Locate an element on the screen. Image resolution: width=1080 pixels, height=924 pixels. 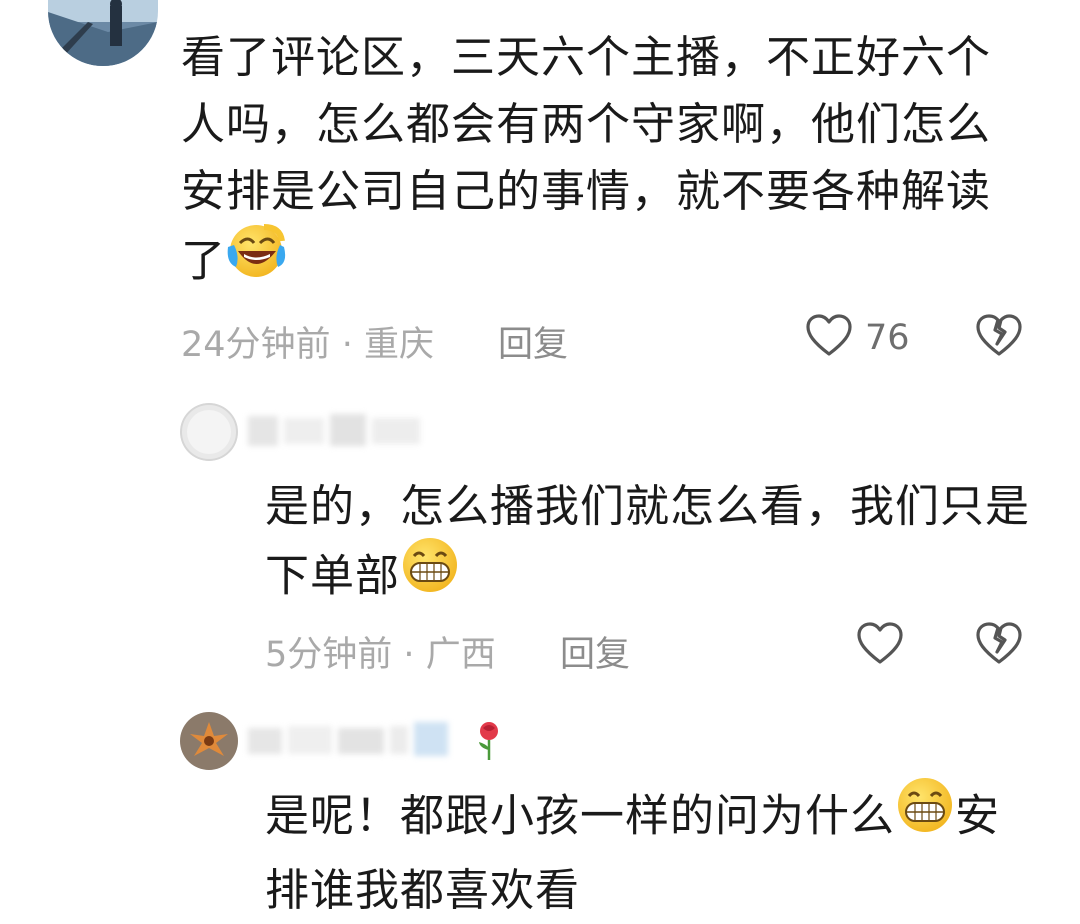
comment-text-line: 安排是公司自己的事情，就不要各种解读 is located at coordinates (586, 191).